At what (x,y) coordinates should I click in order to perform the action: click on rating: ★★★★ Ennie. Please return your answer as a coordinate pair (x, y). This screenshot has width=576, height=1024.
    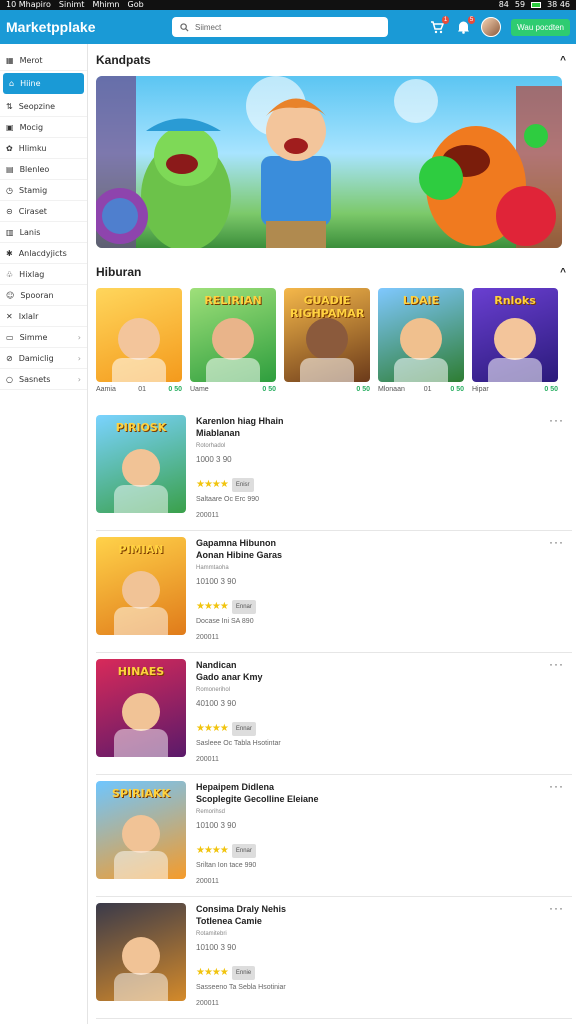
    Looking at the image, I should click on (241, 973).